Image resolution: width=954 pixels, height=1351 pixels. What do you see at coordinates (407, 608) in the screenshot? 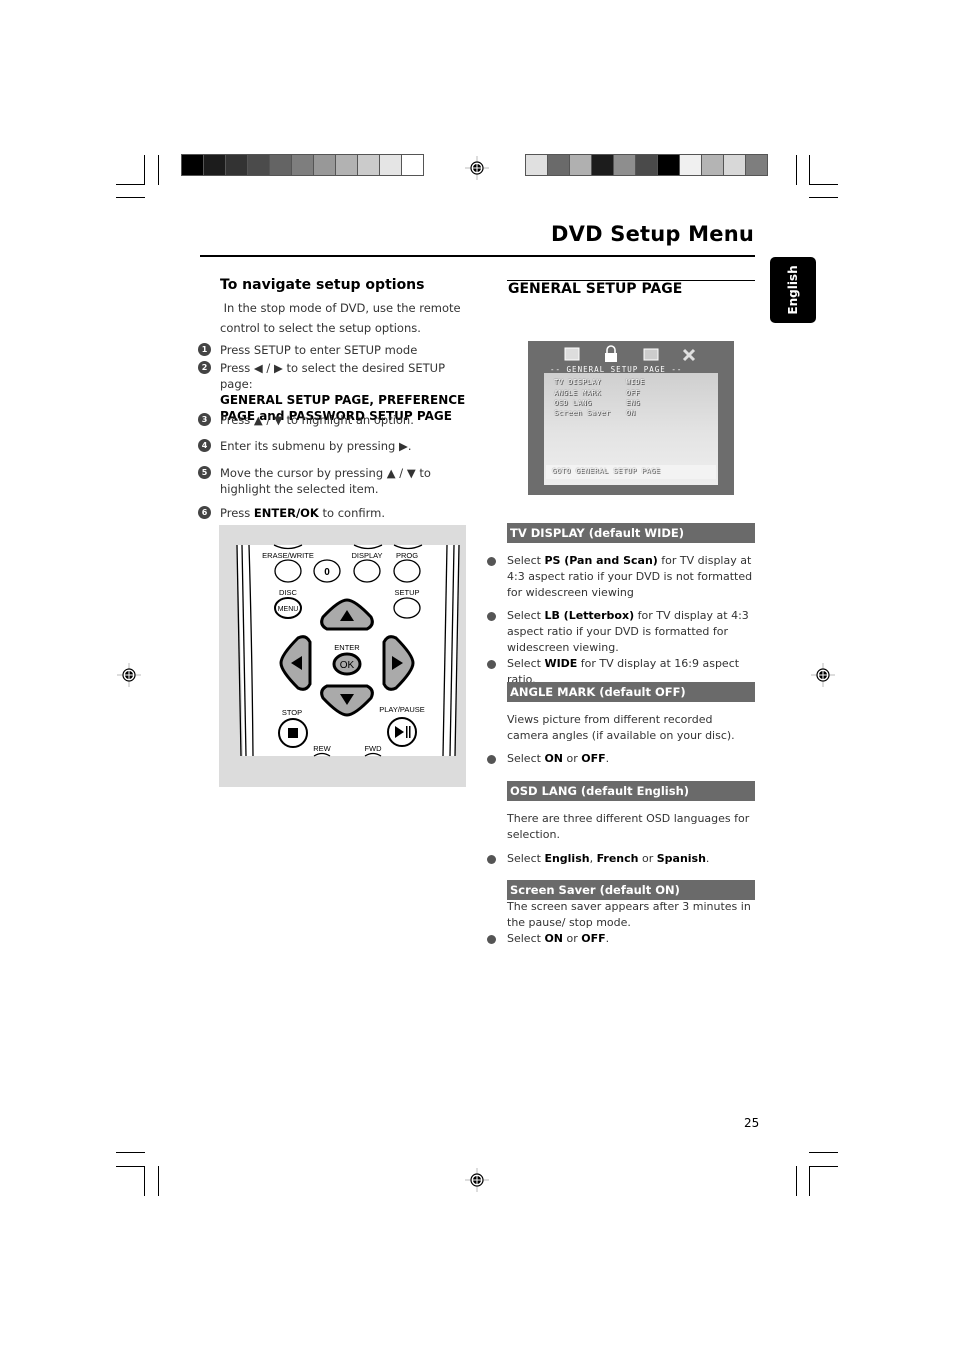
I see `setup-button` at bounding box center [407, 608].